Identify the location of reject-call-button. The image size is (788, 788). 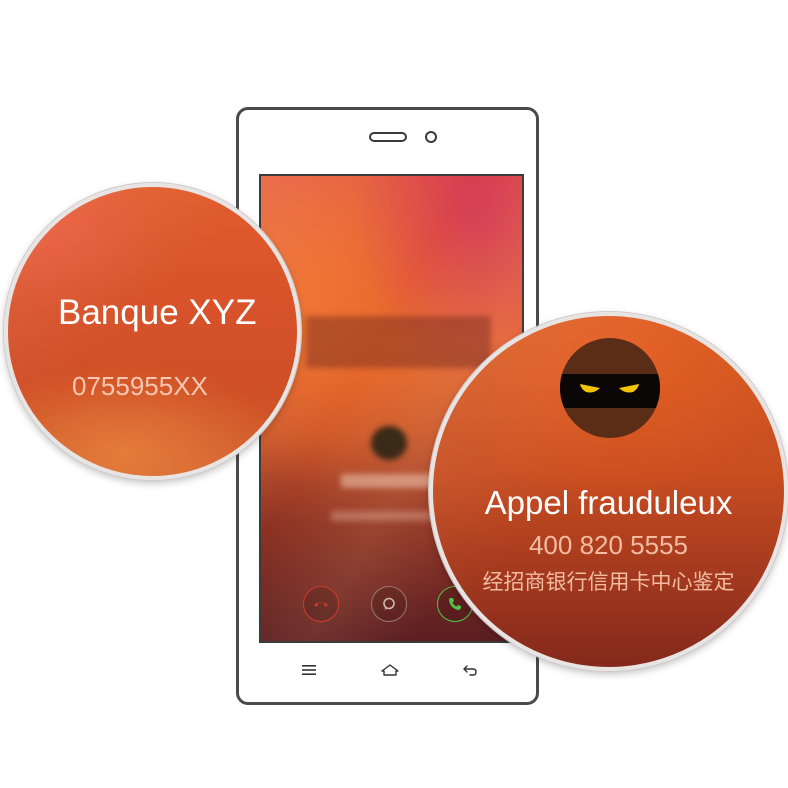
(321, 604).